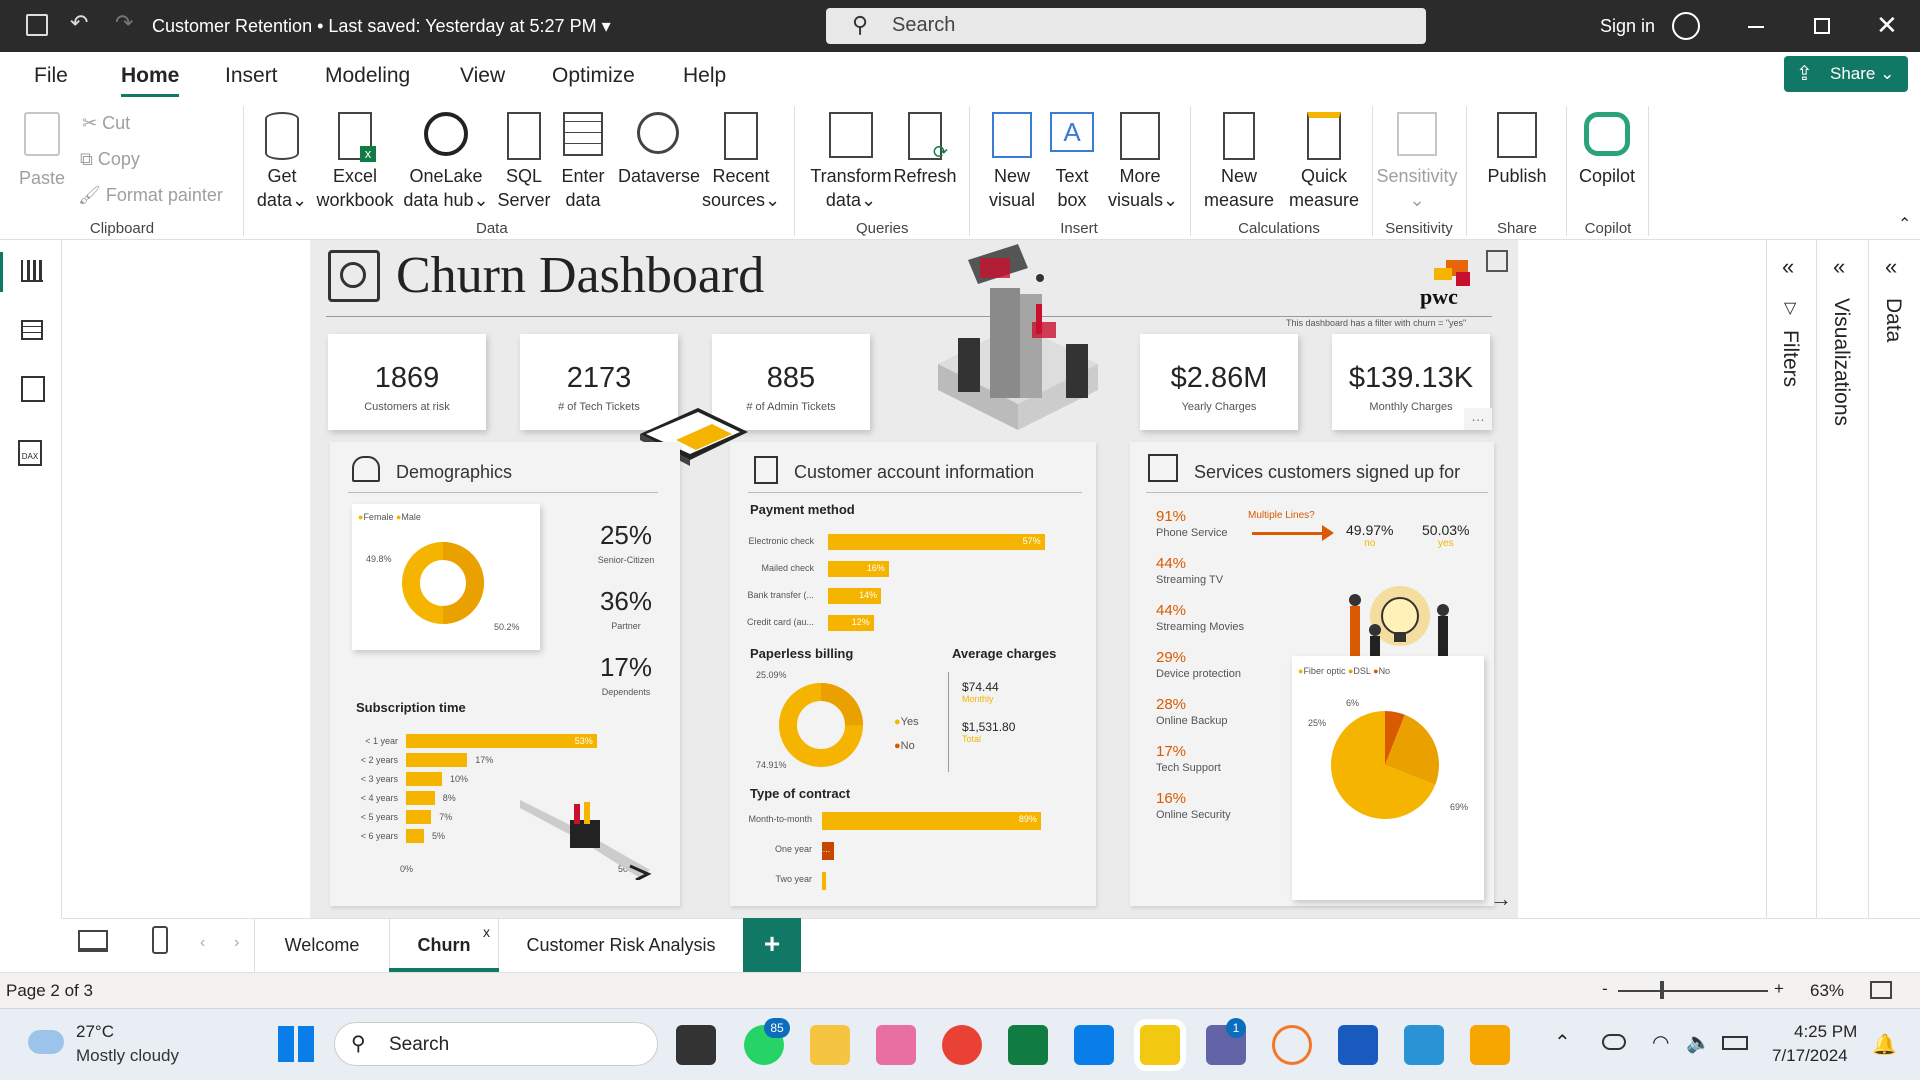 The height and width of the screenshot is (1080, 1920). What do you see at coordinates (1788, 267) in the screenshot?
I see `expand-filters-icon: «` at bounding box center [1788, 267].